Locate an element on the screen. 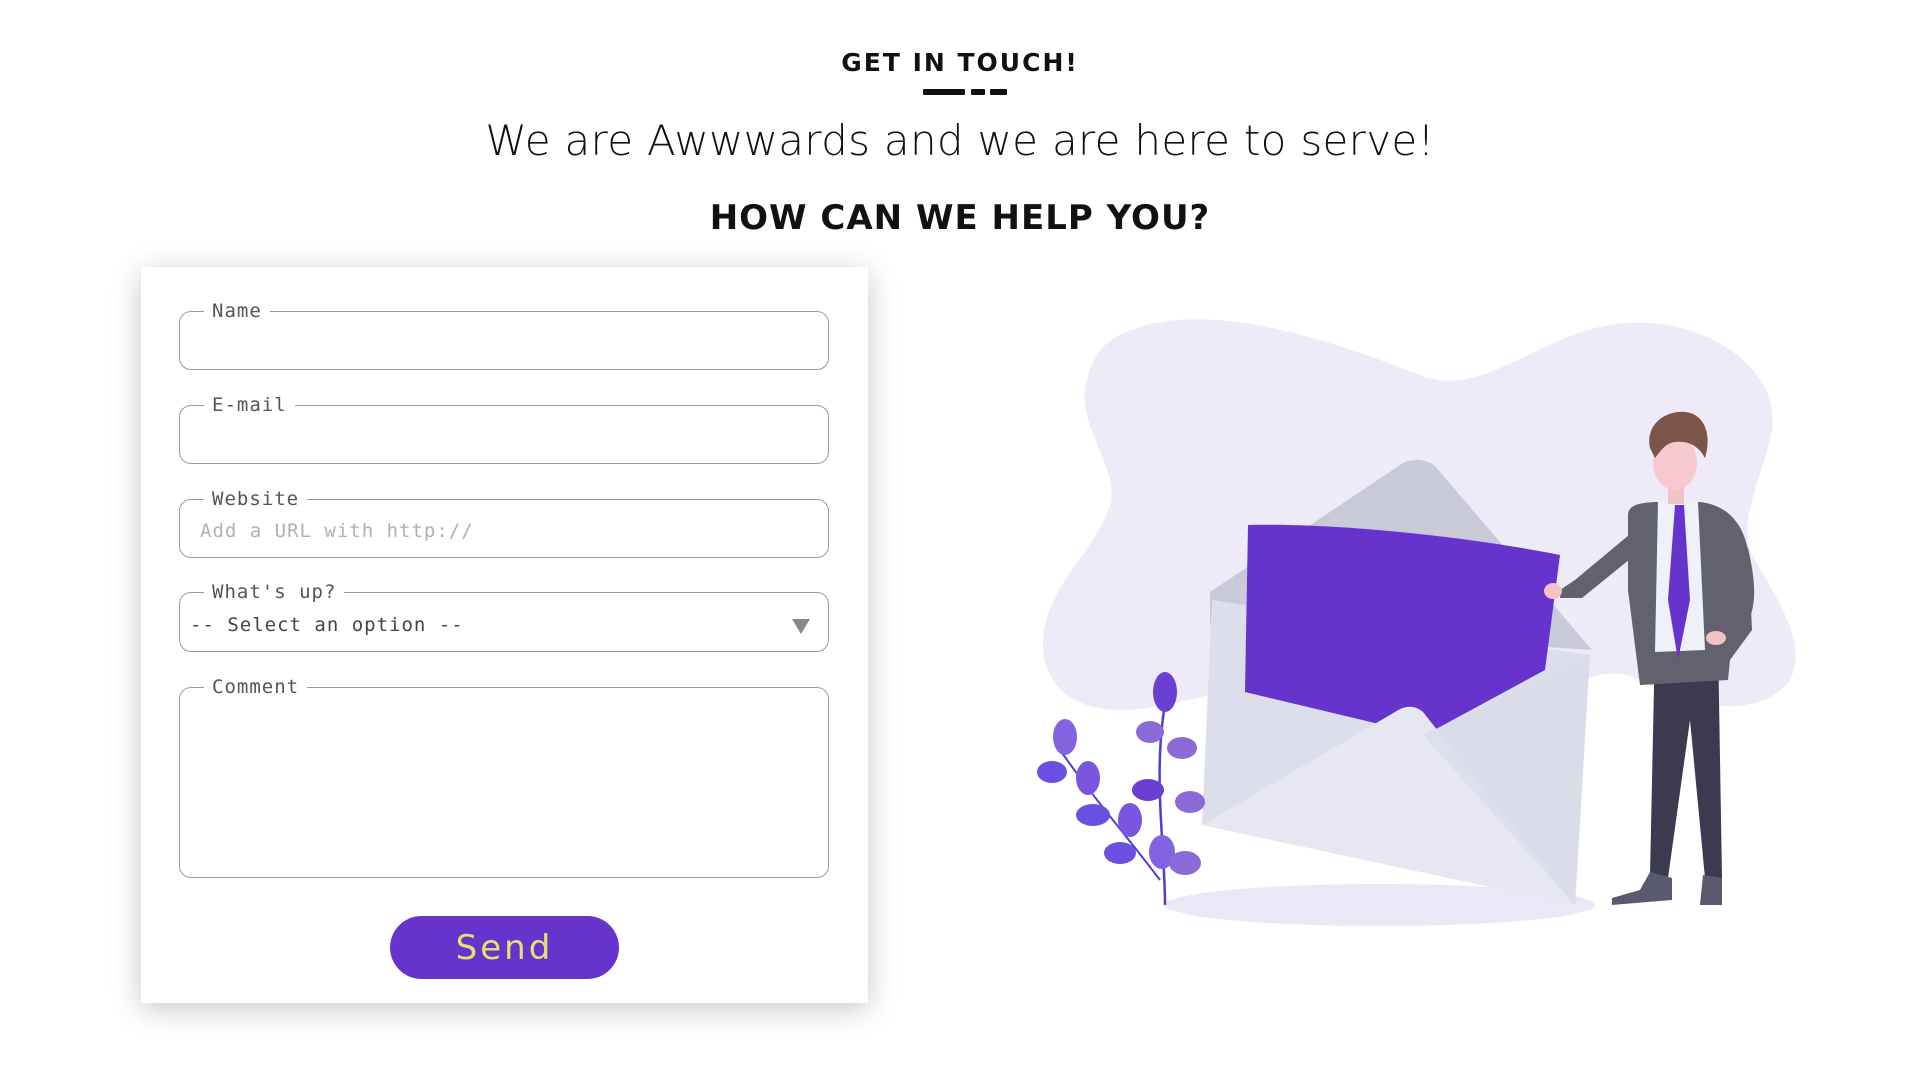  whats-up-fieldset: What's up? -- Select an option -- is located at coordinates (504, 616).